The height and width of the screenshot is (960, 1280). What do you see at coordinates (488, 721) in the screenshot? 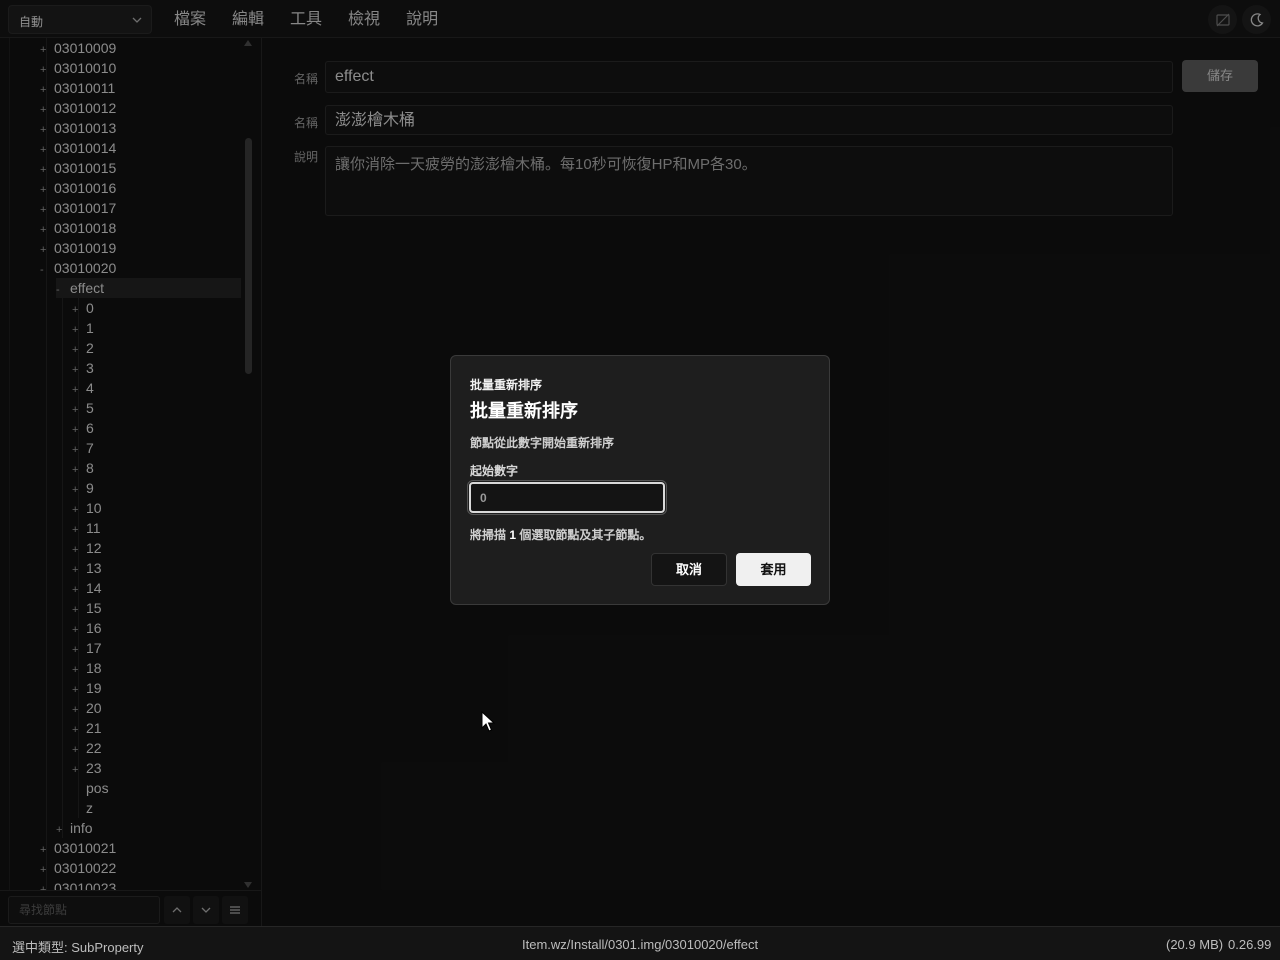
I see `mouse-cursor-icon` at bounding box center [488, 721].